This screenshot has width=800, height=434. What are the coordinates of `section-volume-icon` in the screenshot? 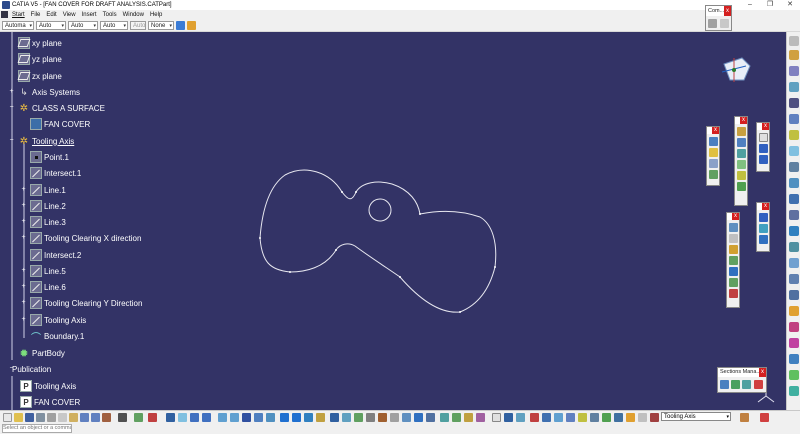 It's located at (746, 384).